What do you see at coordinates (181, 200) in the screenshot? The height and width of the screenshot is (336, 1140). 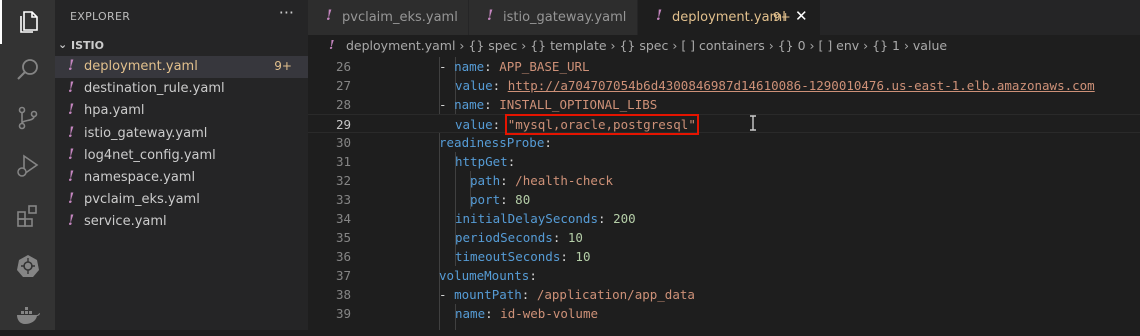 I see `file-item-pvclaim-eks: ! pvclaim_eks.yaml` at bounding box center [181, 200].